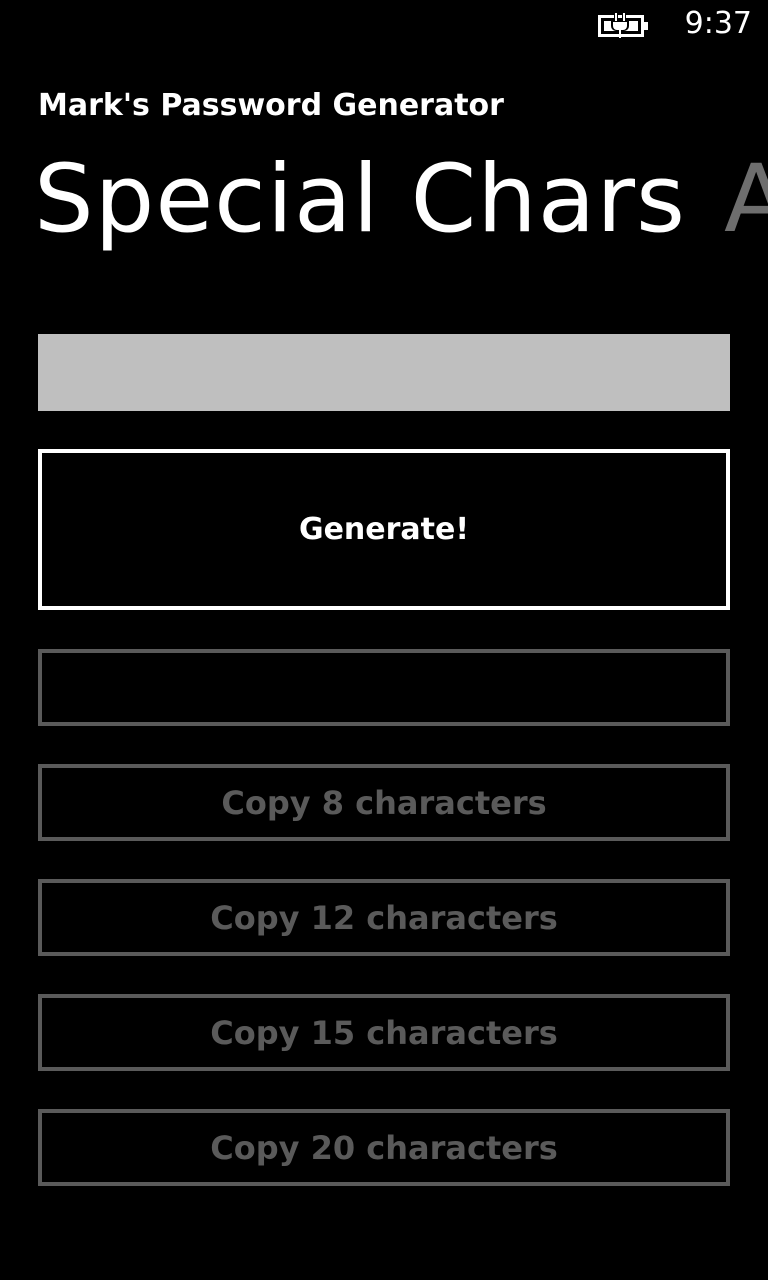 This screenshot has width=768, height=1280. I want to click on generate-button: Generate!, so click(384, 529).